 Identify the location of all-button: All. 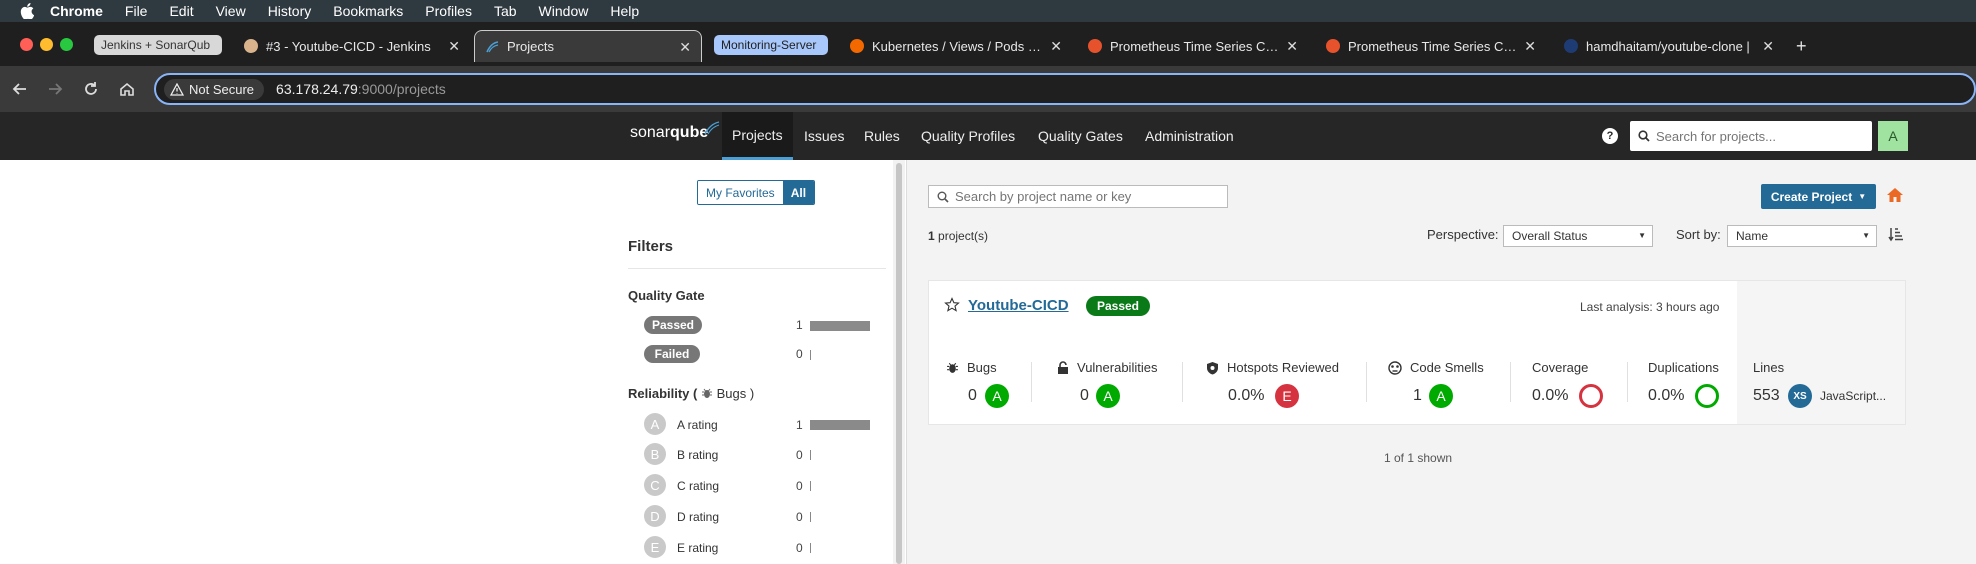
(798, 192).